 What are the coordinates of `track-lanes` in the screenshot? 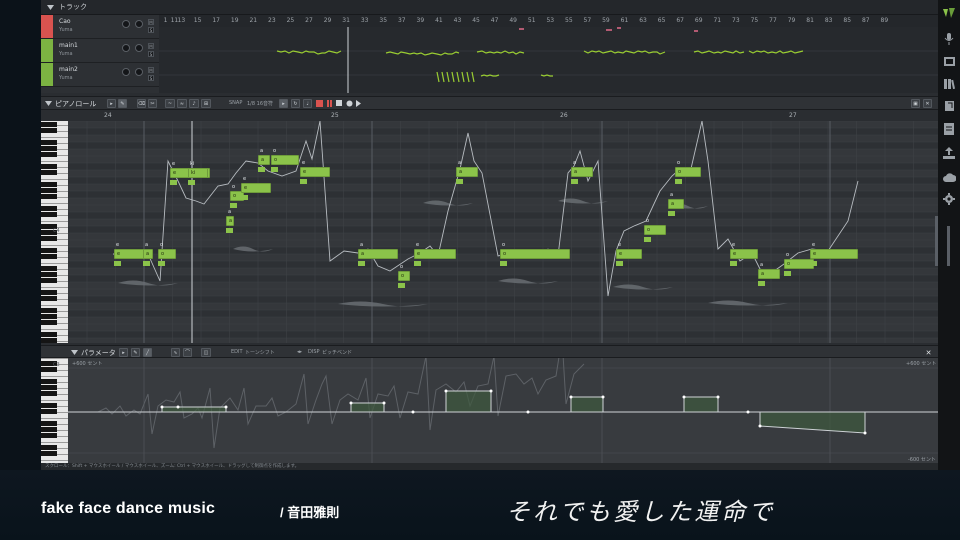 It's located at (548, 60).